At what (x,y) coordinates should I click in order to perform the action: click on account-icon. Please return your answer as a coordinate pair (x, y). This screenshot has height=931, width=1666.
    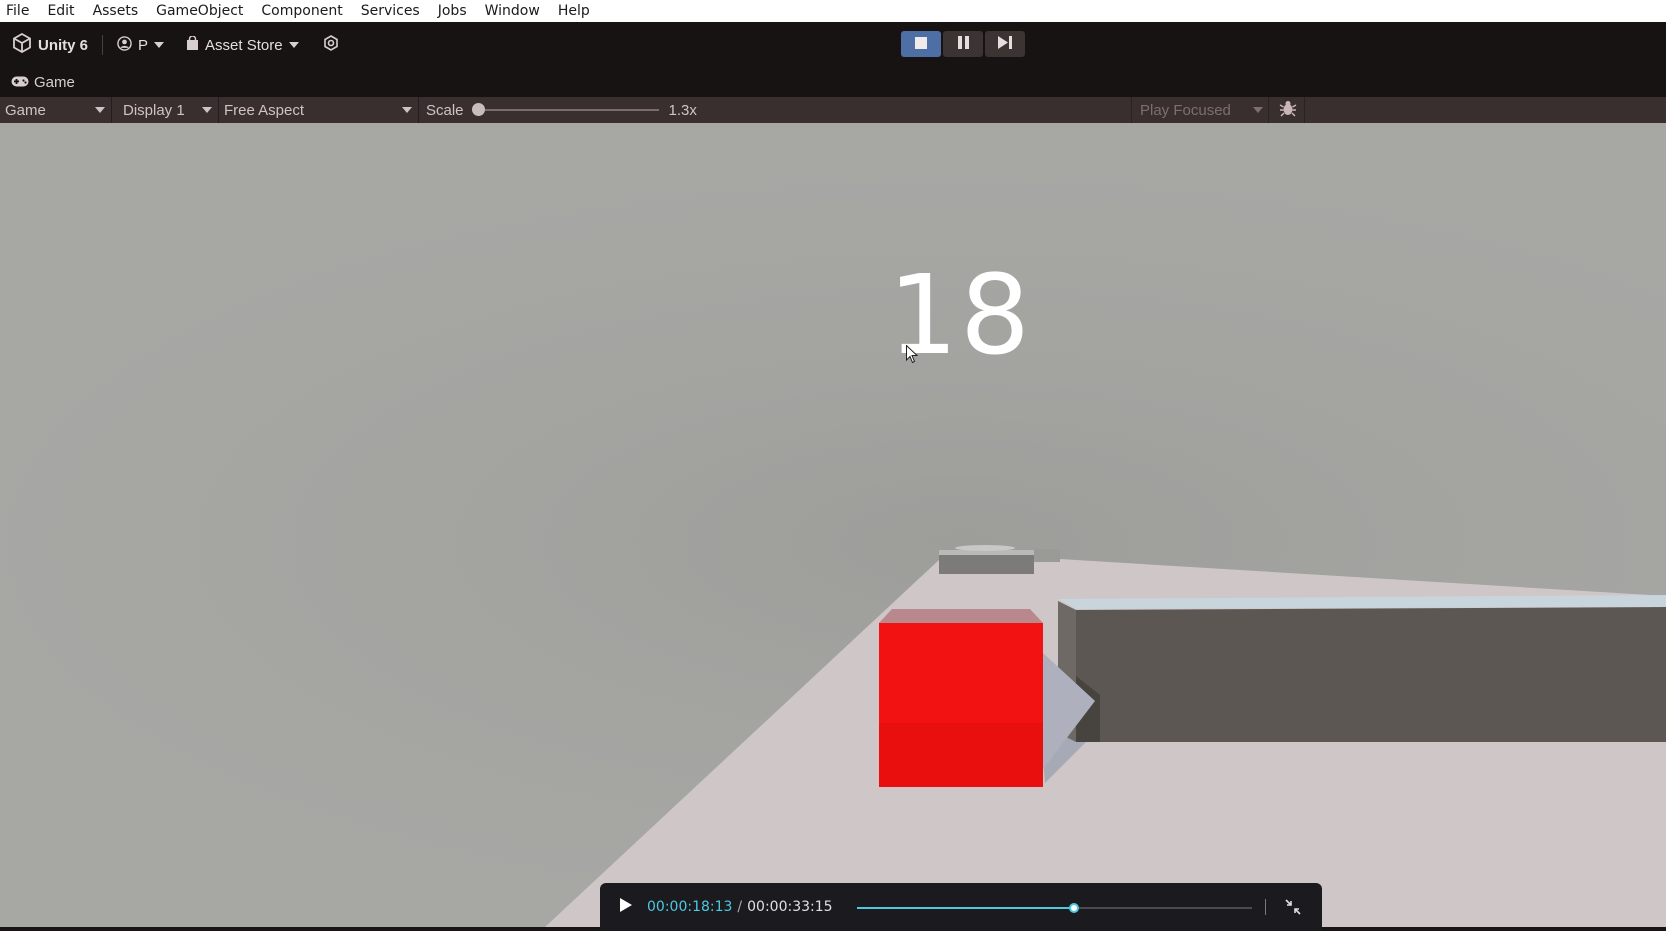
    Looking at the image, I should click on (124, 45).